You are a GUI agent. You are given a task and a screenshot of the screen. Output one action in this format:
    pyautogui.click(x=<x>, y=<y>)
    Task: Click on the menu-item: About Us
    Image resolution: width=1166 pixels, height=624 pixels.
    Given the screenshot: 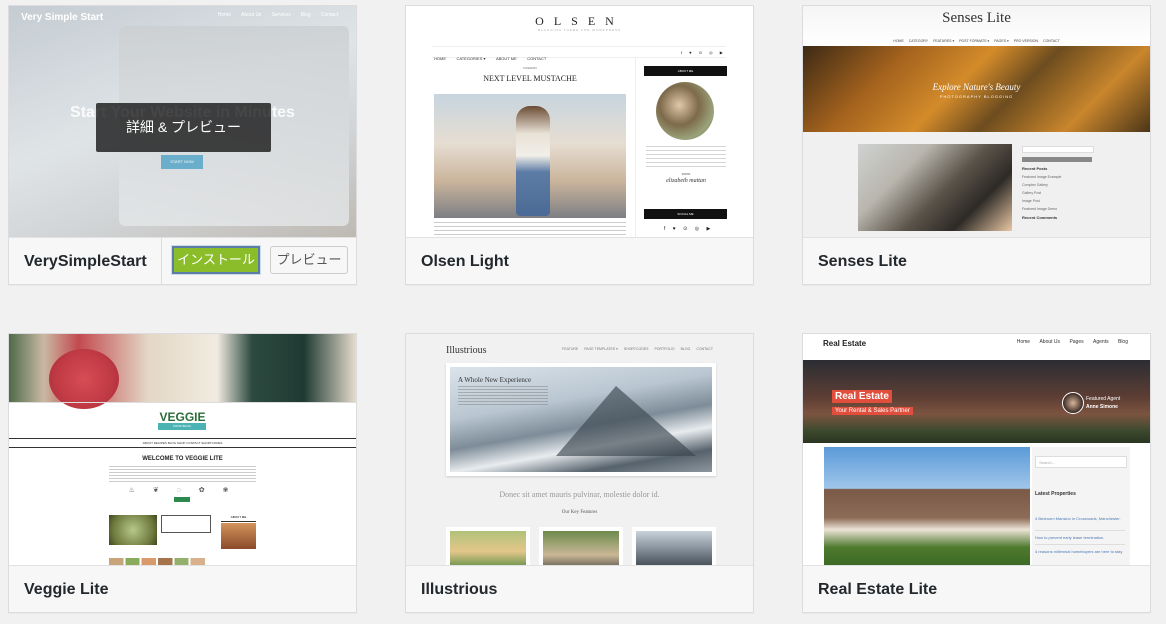 What is the action you would take?
    pyautogui.click(x=1050, y=342)
    